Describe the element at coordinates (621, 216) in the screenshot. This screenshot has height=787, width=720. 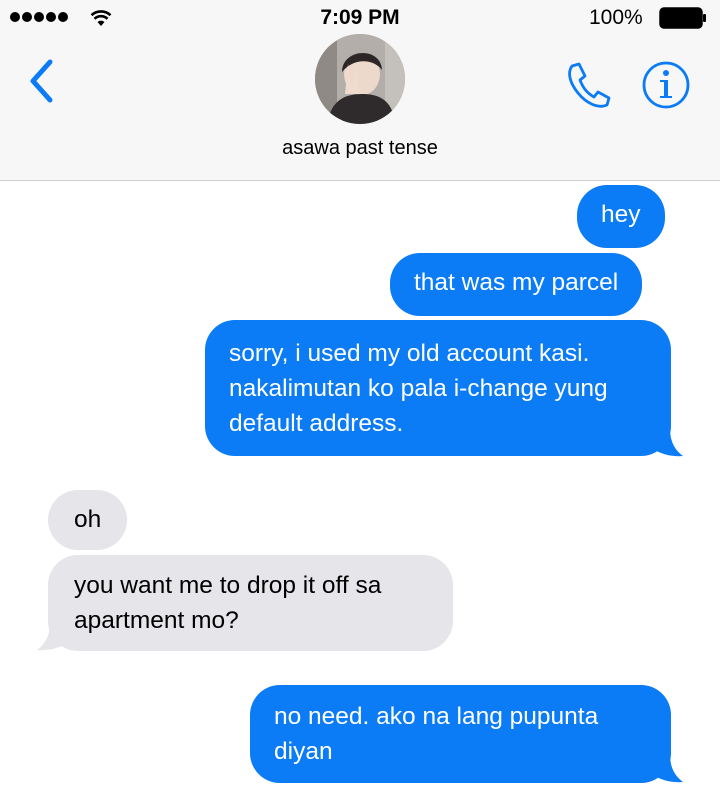
I see `sent-message-bubble: hey` at that location.